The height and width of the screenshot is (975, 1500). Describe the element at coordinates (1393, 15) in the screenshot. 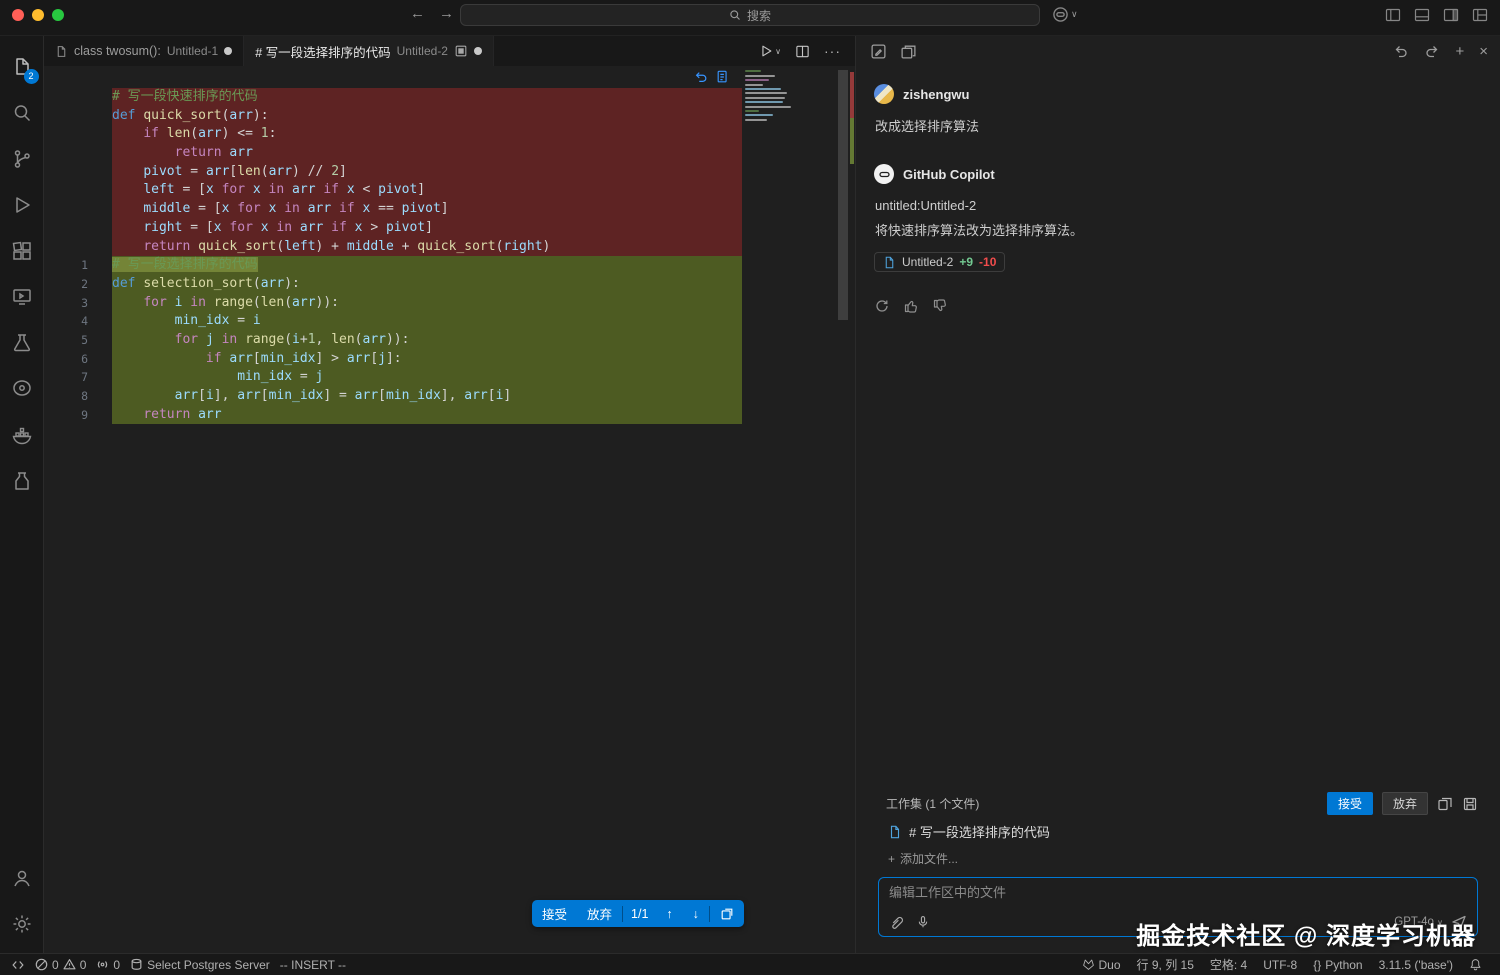

I see `toggle-primary-sidebar-icon` at that location.